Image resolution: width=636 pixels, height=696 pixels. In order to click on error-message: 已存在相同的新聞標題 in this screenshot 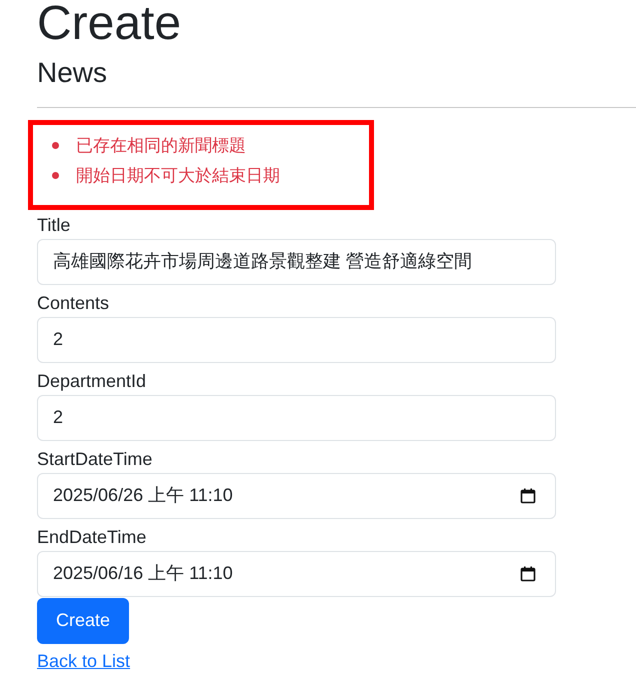, I will do `click(161, 145)`.